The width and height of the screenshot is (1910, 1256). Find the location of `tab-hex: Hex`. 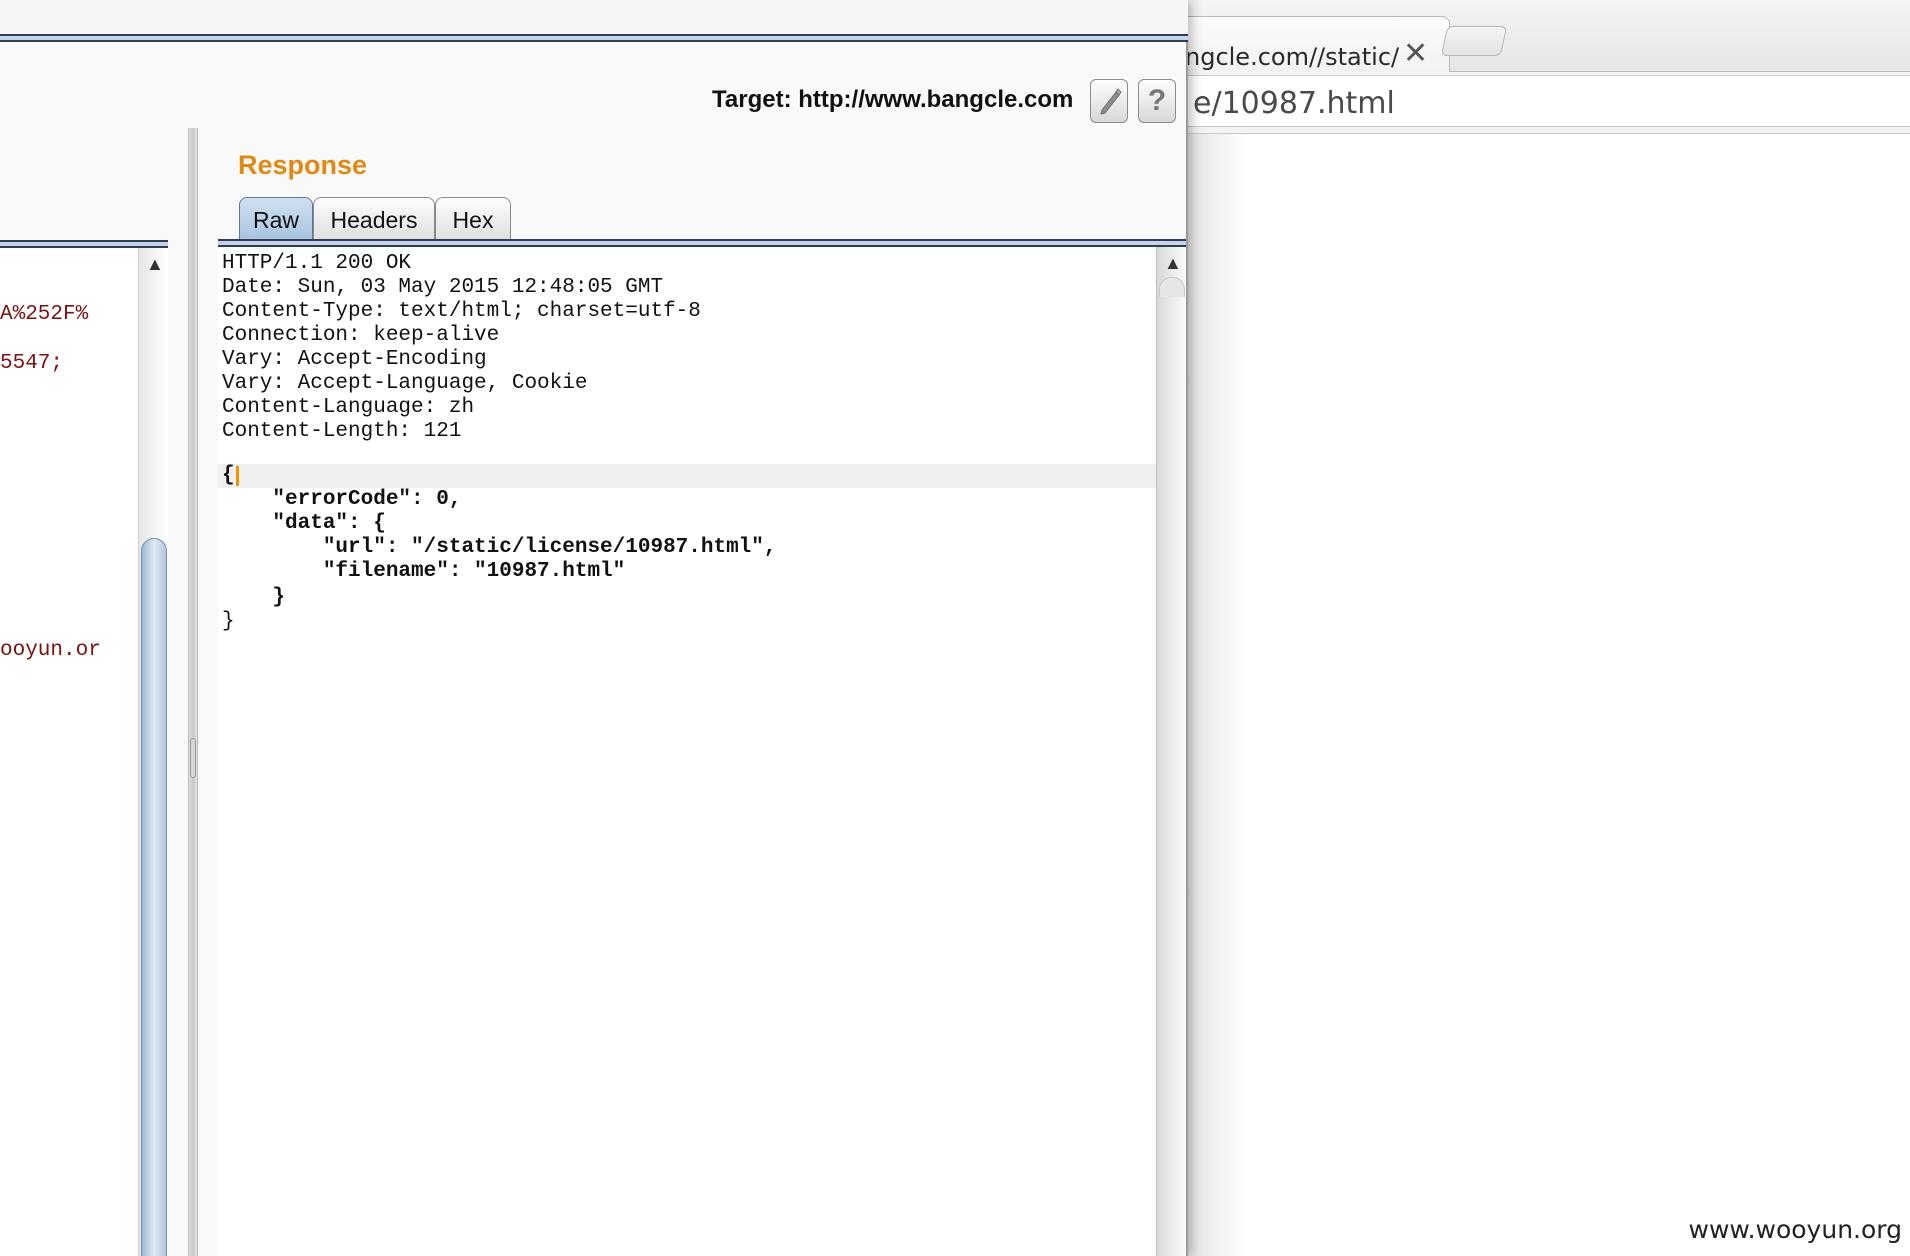

tab-hex: Hex is located at coordinates (473, 219).